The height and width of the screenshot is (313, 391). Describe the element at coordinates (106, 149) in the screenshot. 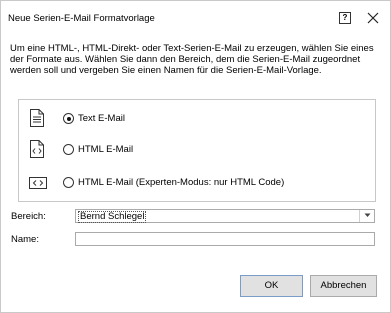

I see `option-label: HTML E-Mail` at that location.